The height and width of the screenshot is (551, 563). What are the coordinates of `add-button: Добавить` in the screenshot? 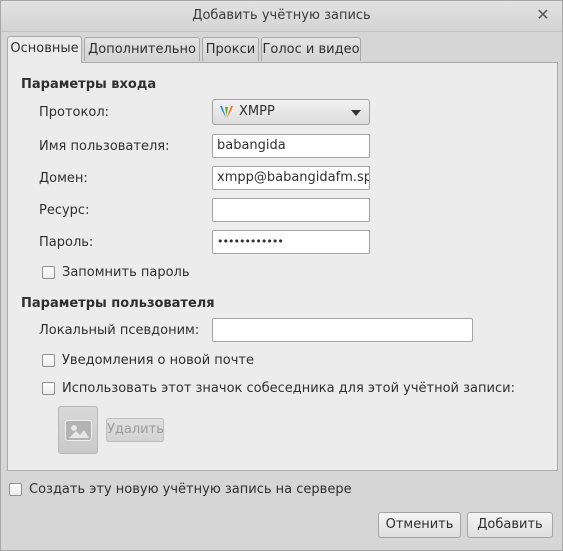 It's located at (510, 525).